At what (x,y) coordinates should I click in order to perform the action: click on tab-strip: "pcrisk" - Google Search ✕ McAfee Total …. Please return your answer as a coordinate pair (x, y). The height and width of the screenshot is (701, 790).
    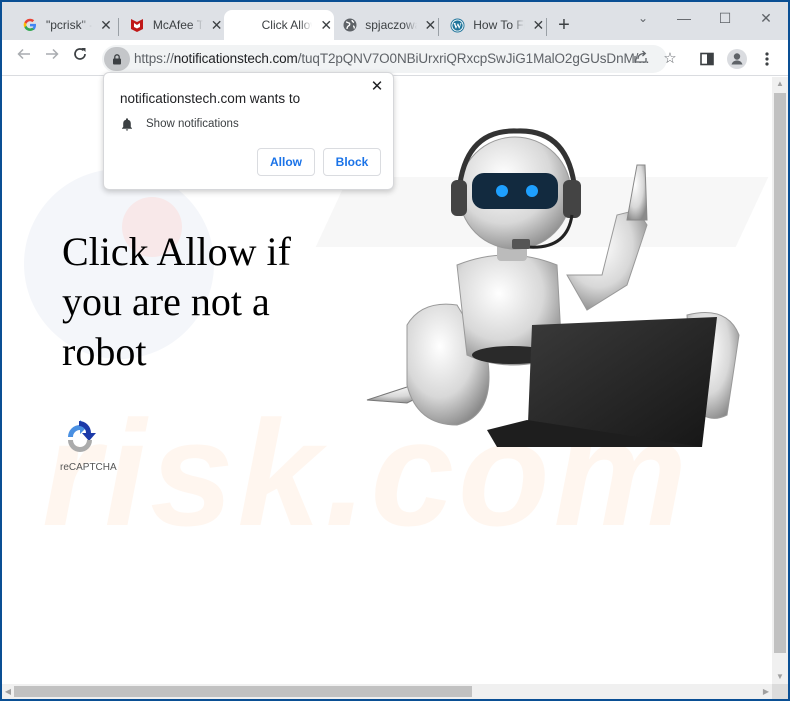
    Looking at the image, I should click on (395, 21).